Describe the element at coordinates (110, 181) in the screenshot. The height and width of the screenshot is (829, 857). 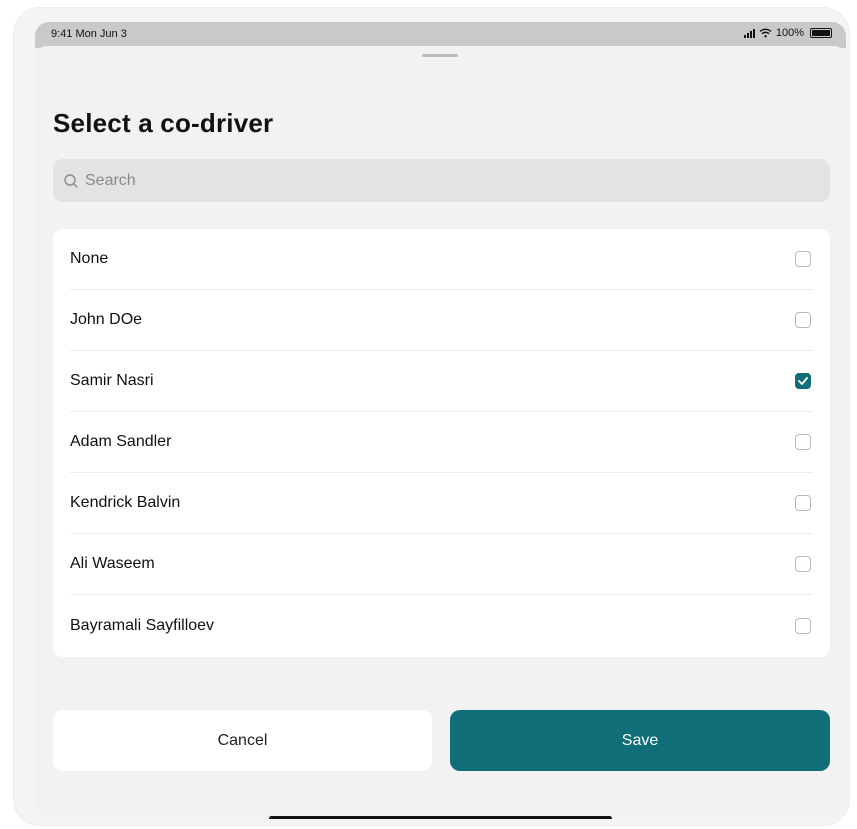
I see `search-input: Search` at that location.